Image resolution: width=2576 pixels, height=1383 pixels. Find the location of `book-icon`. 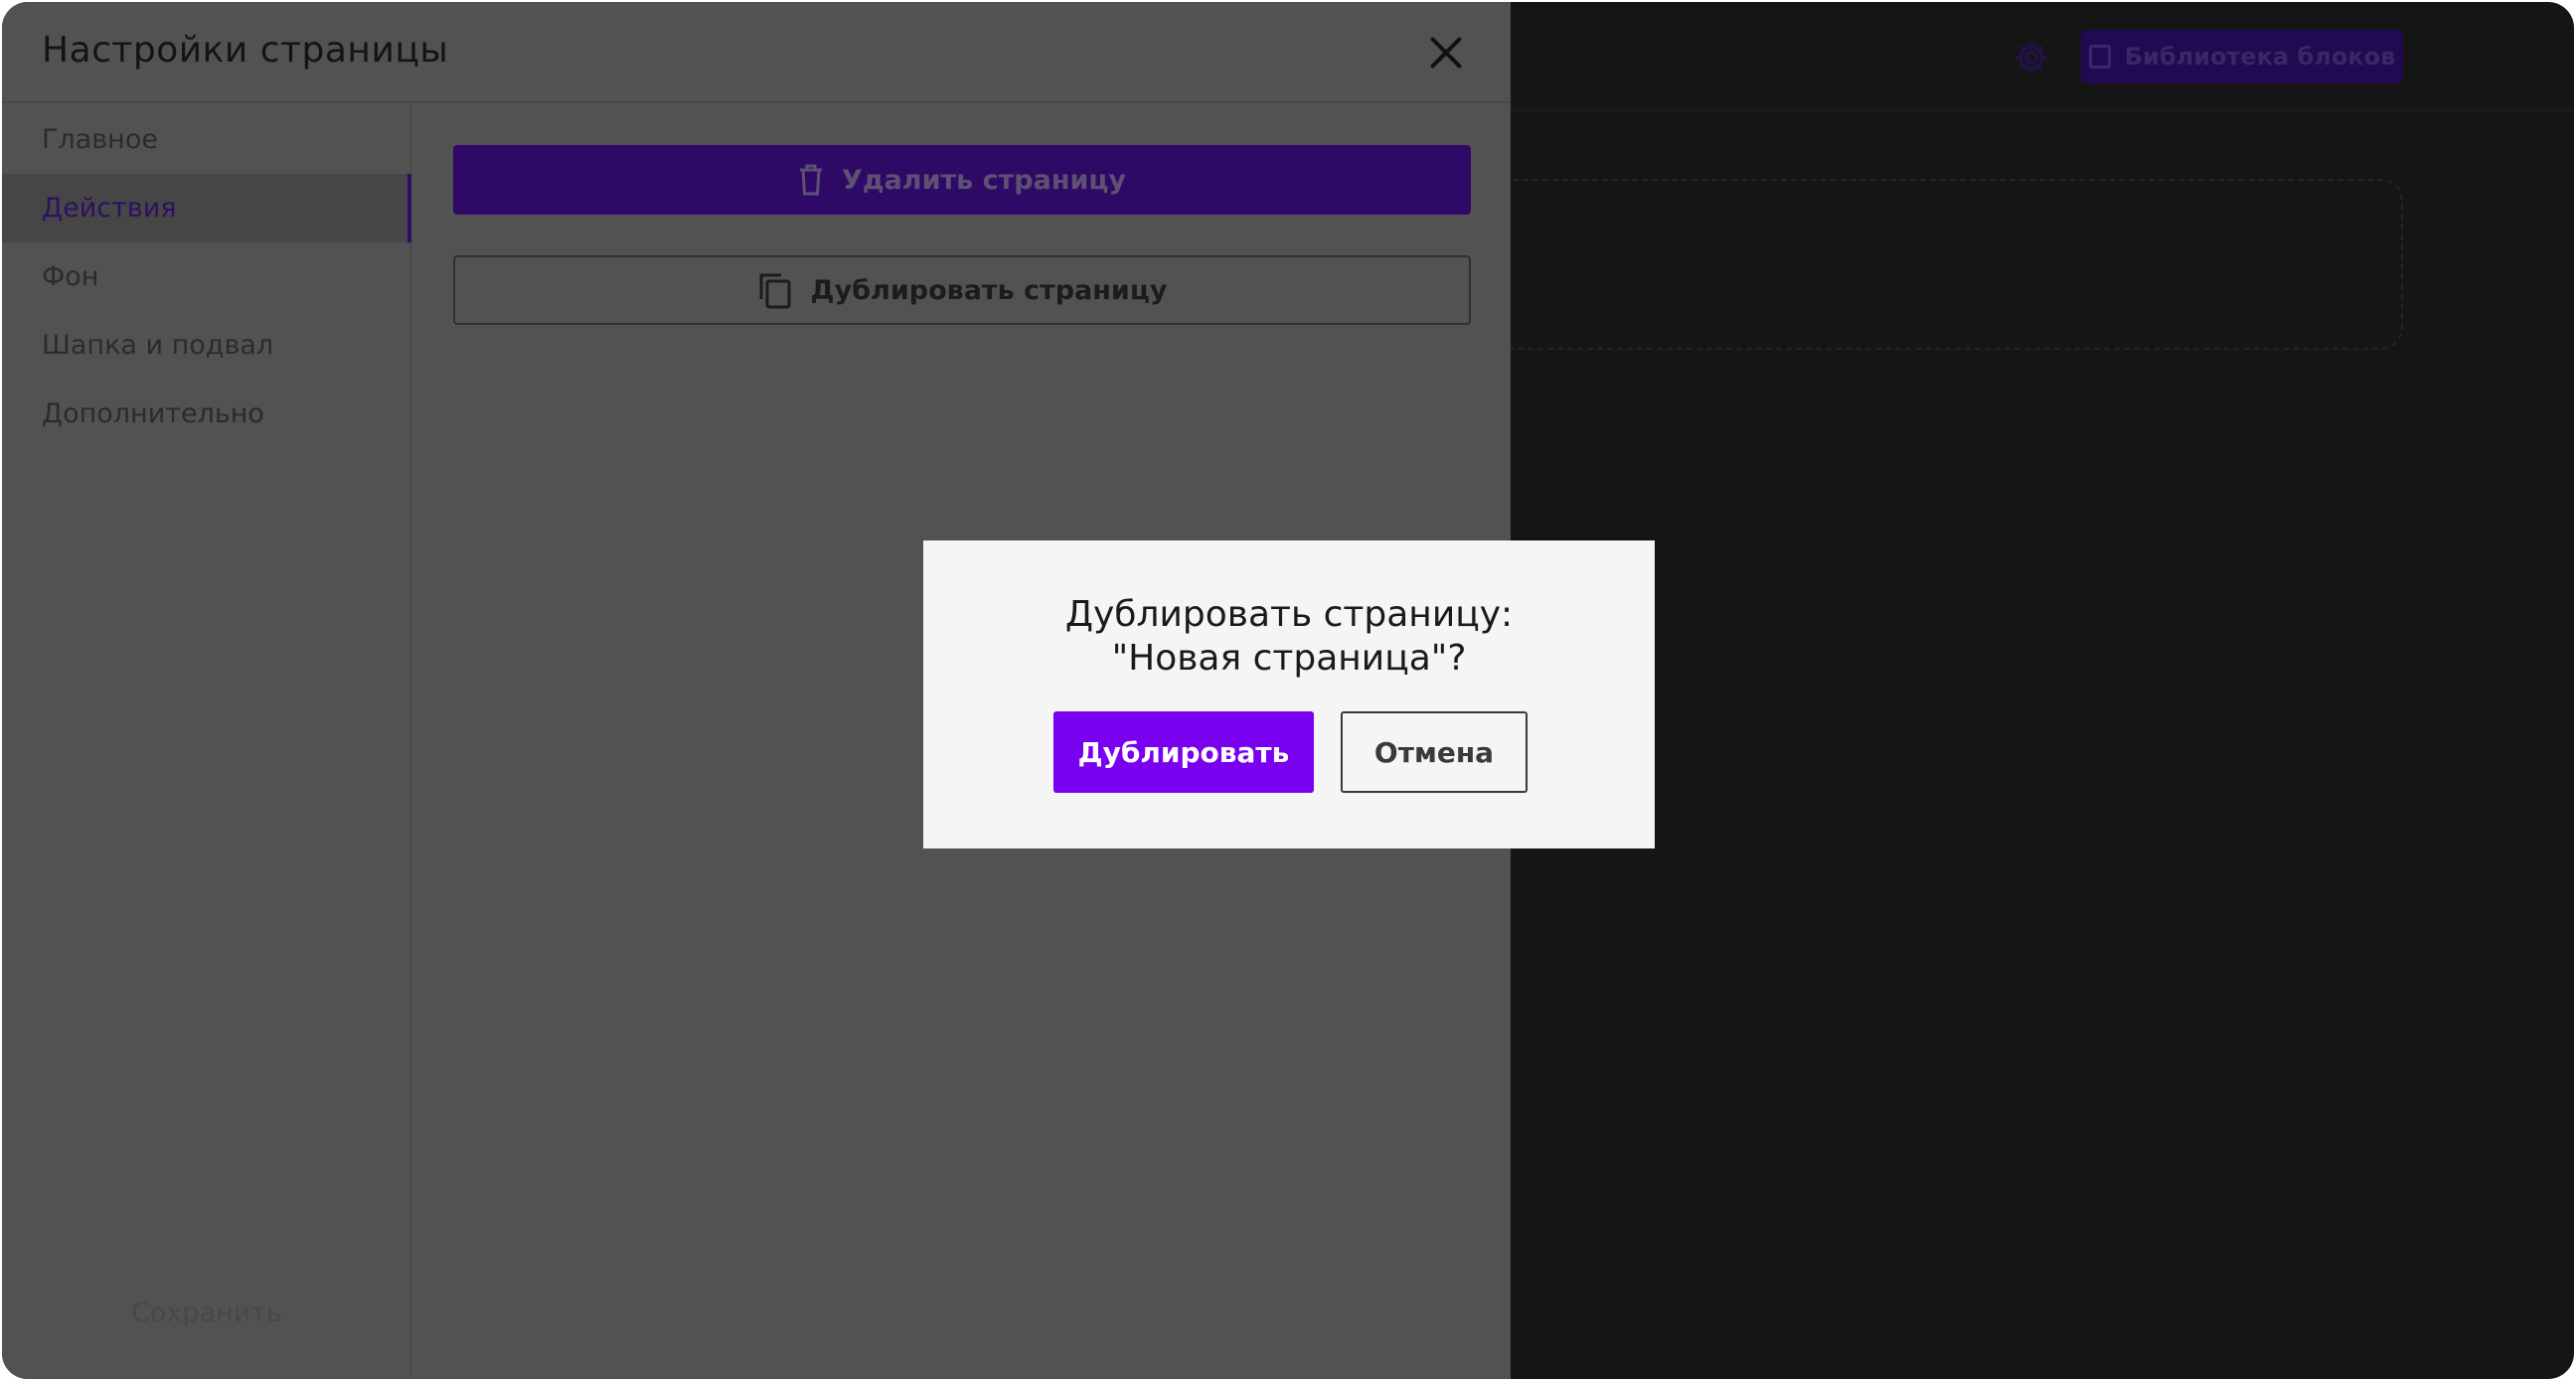

book-icon is located at coordinates (2099, 57).